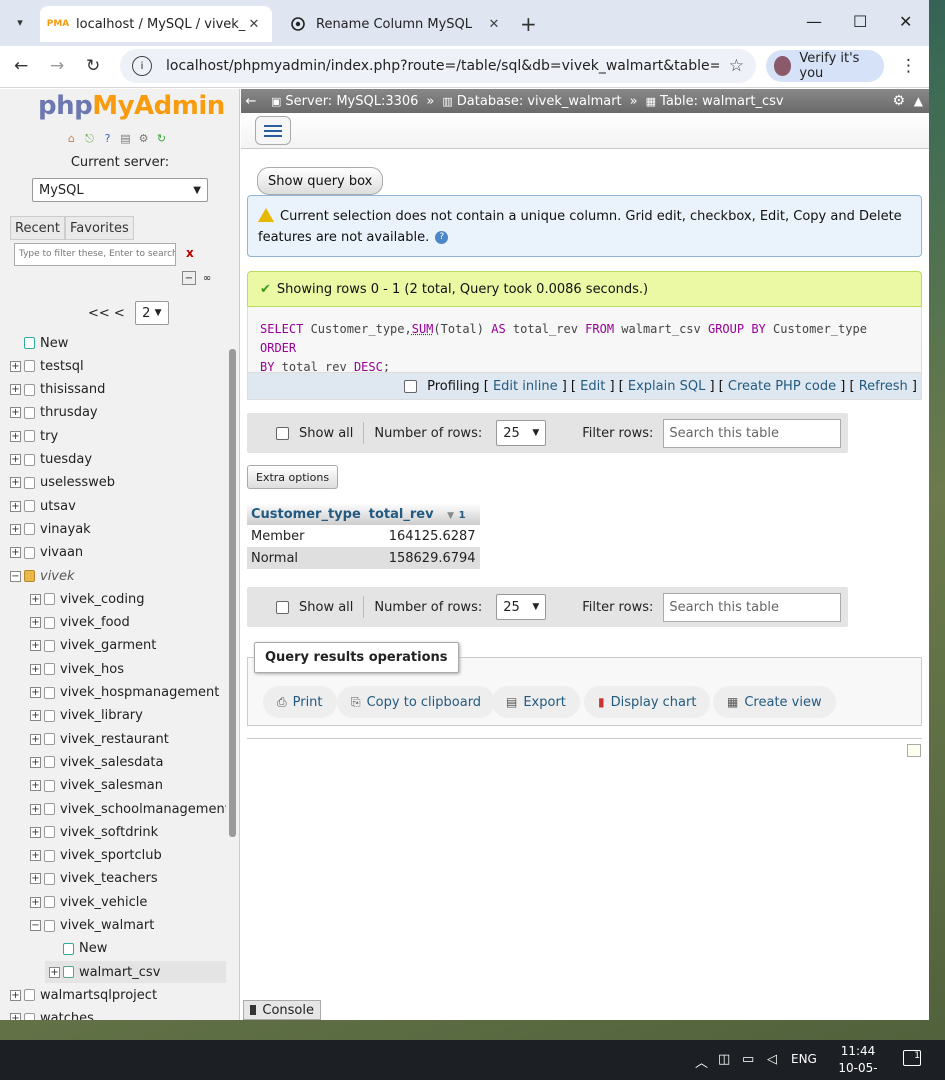  What do you see at coordinates (416, 702) in the screenshot?
I see `copy-to-clipboard-button: ⎘ Copy to clipboard` at bounding box center [416, 702].